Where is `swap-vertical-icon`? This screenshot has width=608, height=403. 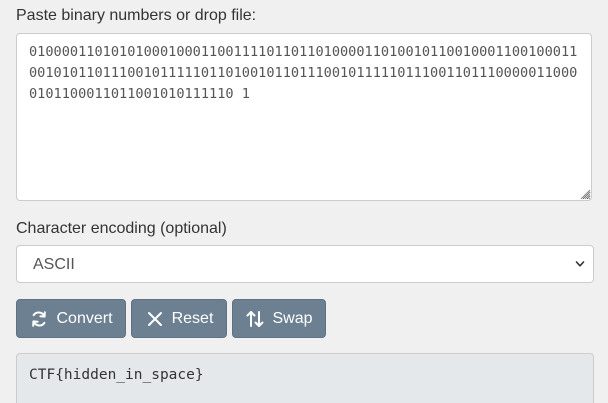
swap-vertical-icon is located at coordinates (255, 319).